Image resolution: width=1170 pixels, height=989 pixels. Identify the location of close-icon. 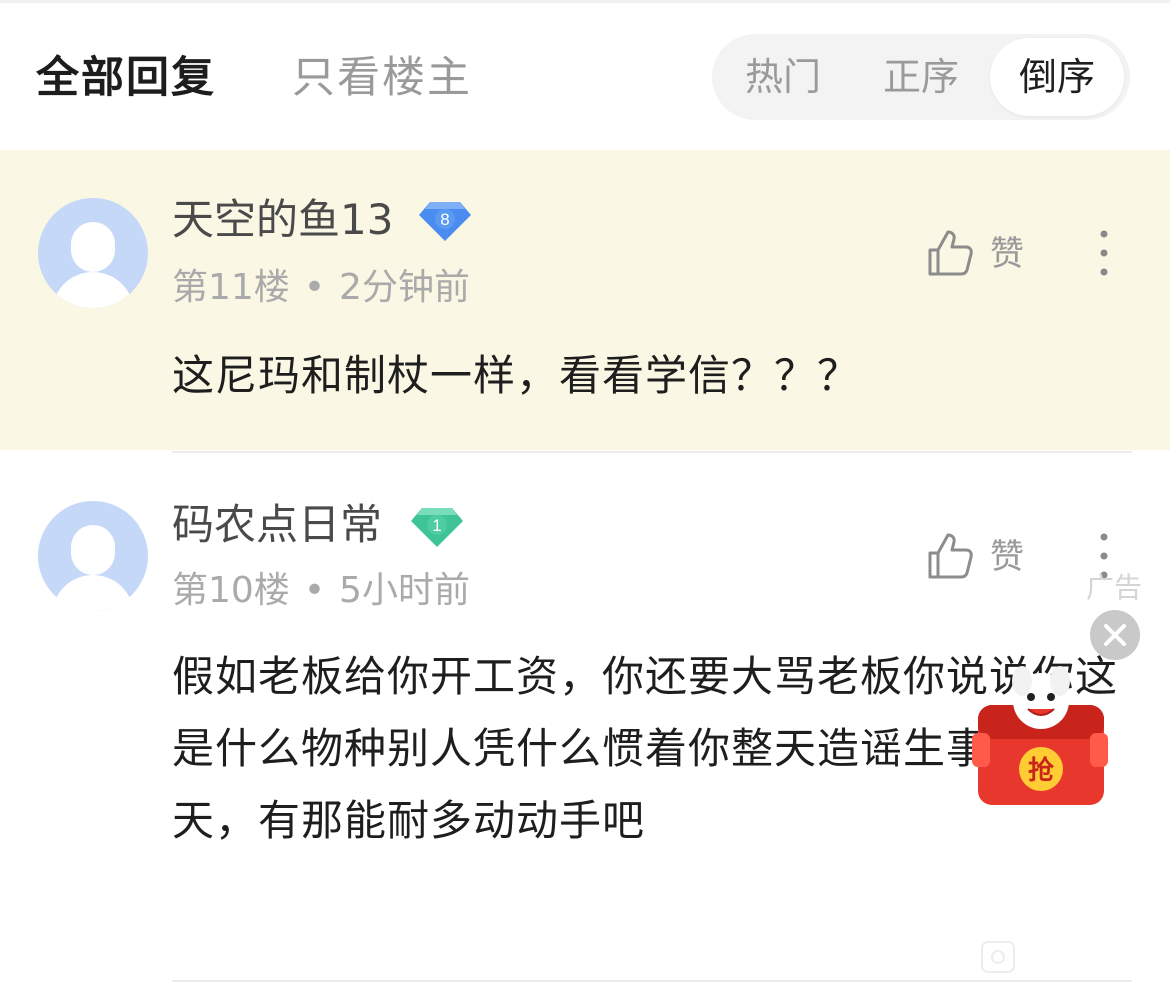
(1115, 635).